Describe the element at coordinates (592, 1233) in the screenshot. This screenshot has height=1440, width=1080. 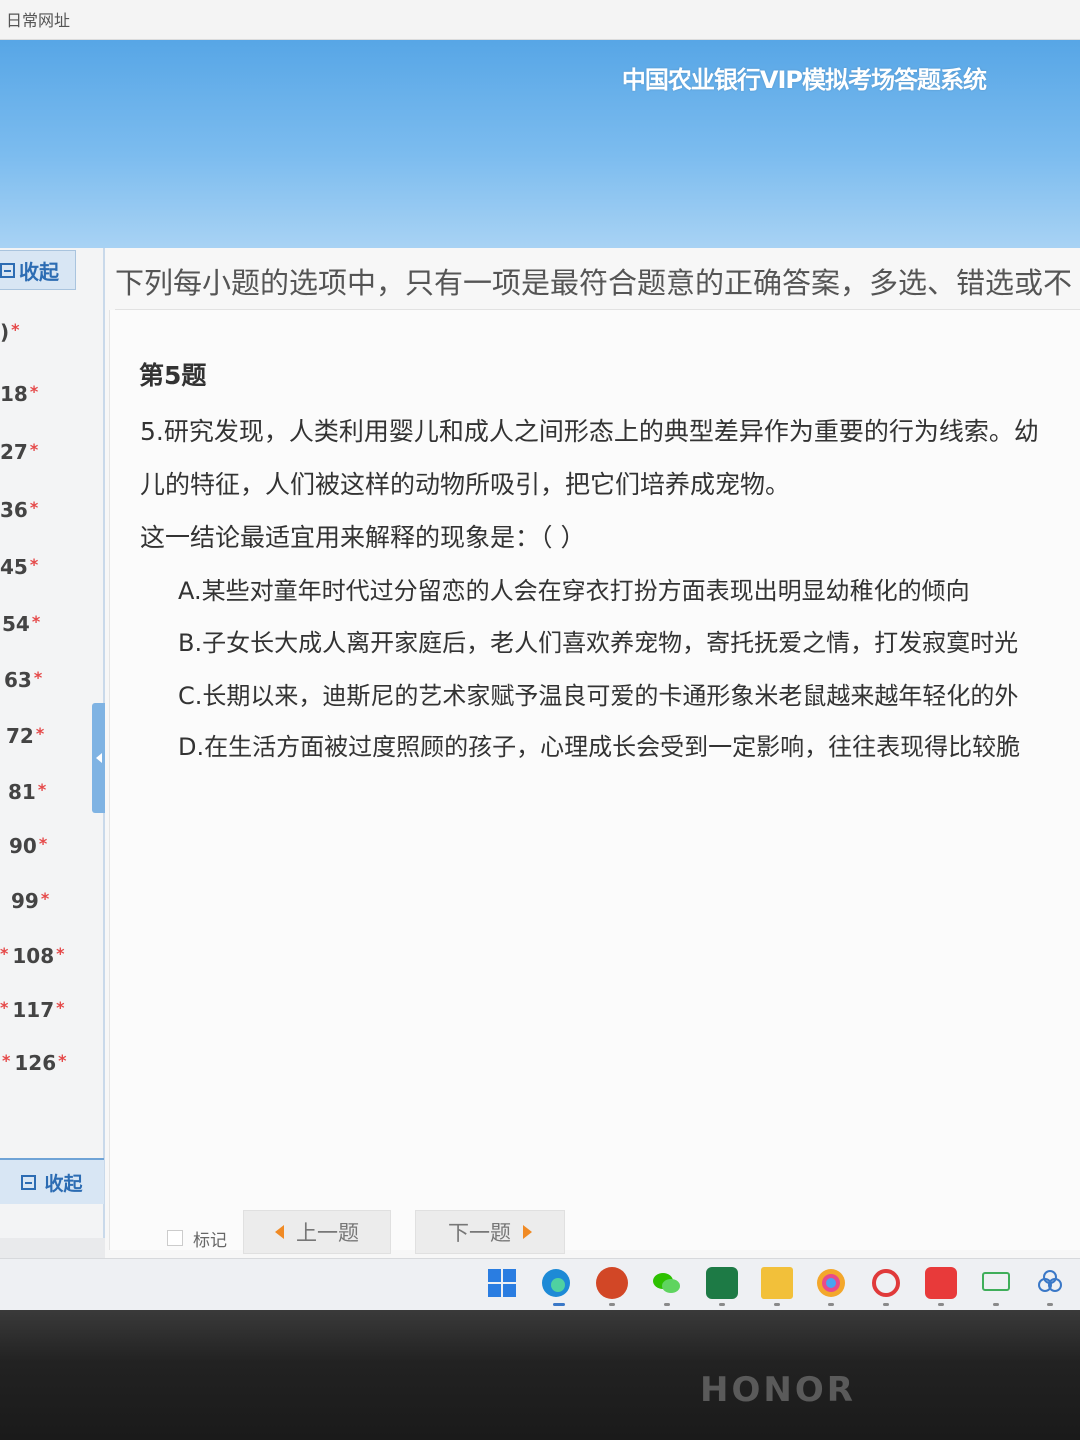
I see `question-nav-bar: 标记 上一题 下一题` at that location.